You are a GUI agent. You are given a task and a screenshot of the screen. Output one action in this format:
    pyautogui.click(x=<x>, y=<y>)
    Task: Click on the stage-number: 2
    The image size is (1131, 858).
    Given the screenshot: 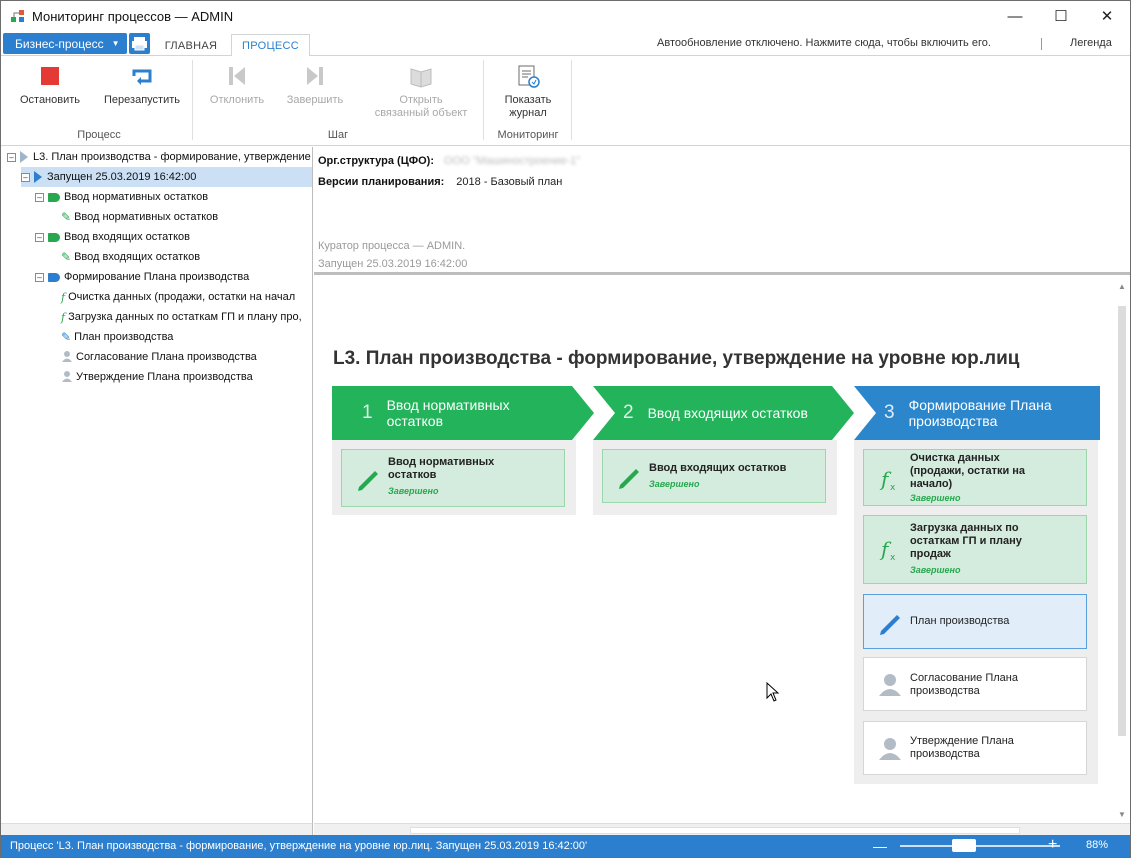 What is the action you would take?
    pyautogui.click(x=628, y=412)
    